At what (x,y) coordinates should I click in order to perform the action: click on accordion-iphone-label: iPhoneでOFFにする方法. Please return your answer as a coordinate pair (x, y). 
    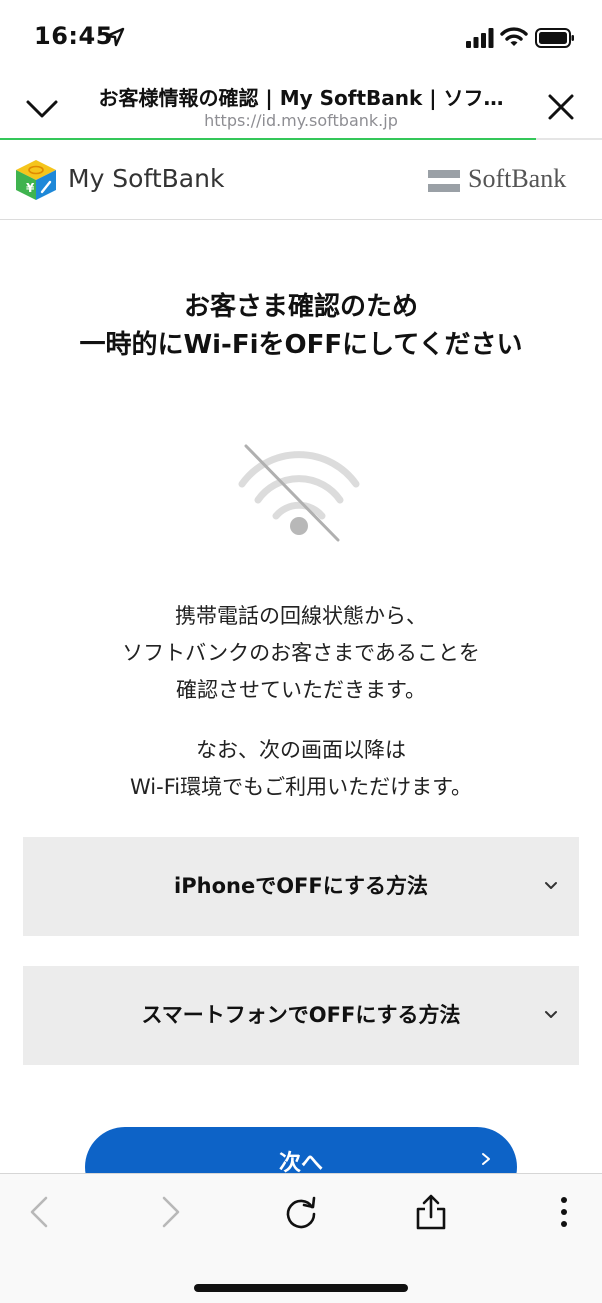
    Looking at the image, I should click on (301, 886).